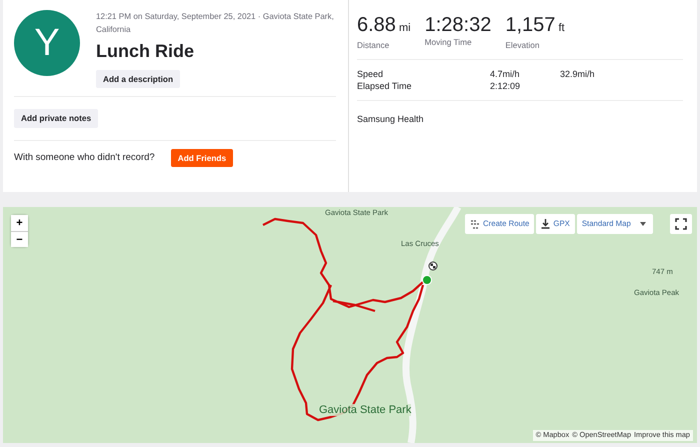 This screenshot has height=447, width=700. What do you see at coordinates (19, 239) in the screenshot?
I see `zoom-out-button: −` at bounding box center [19, 239].